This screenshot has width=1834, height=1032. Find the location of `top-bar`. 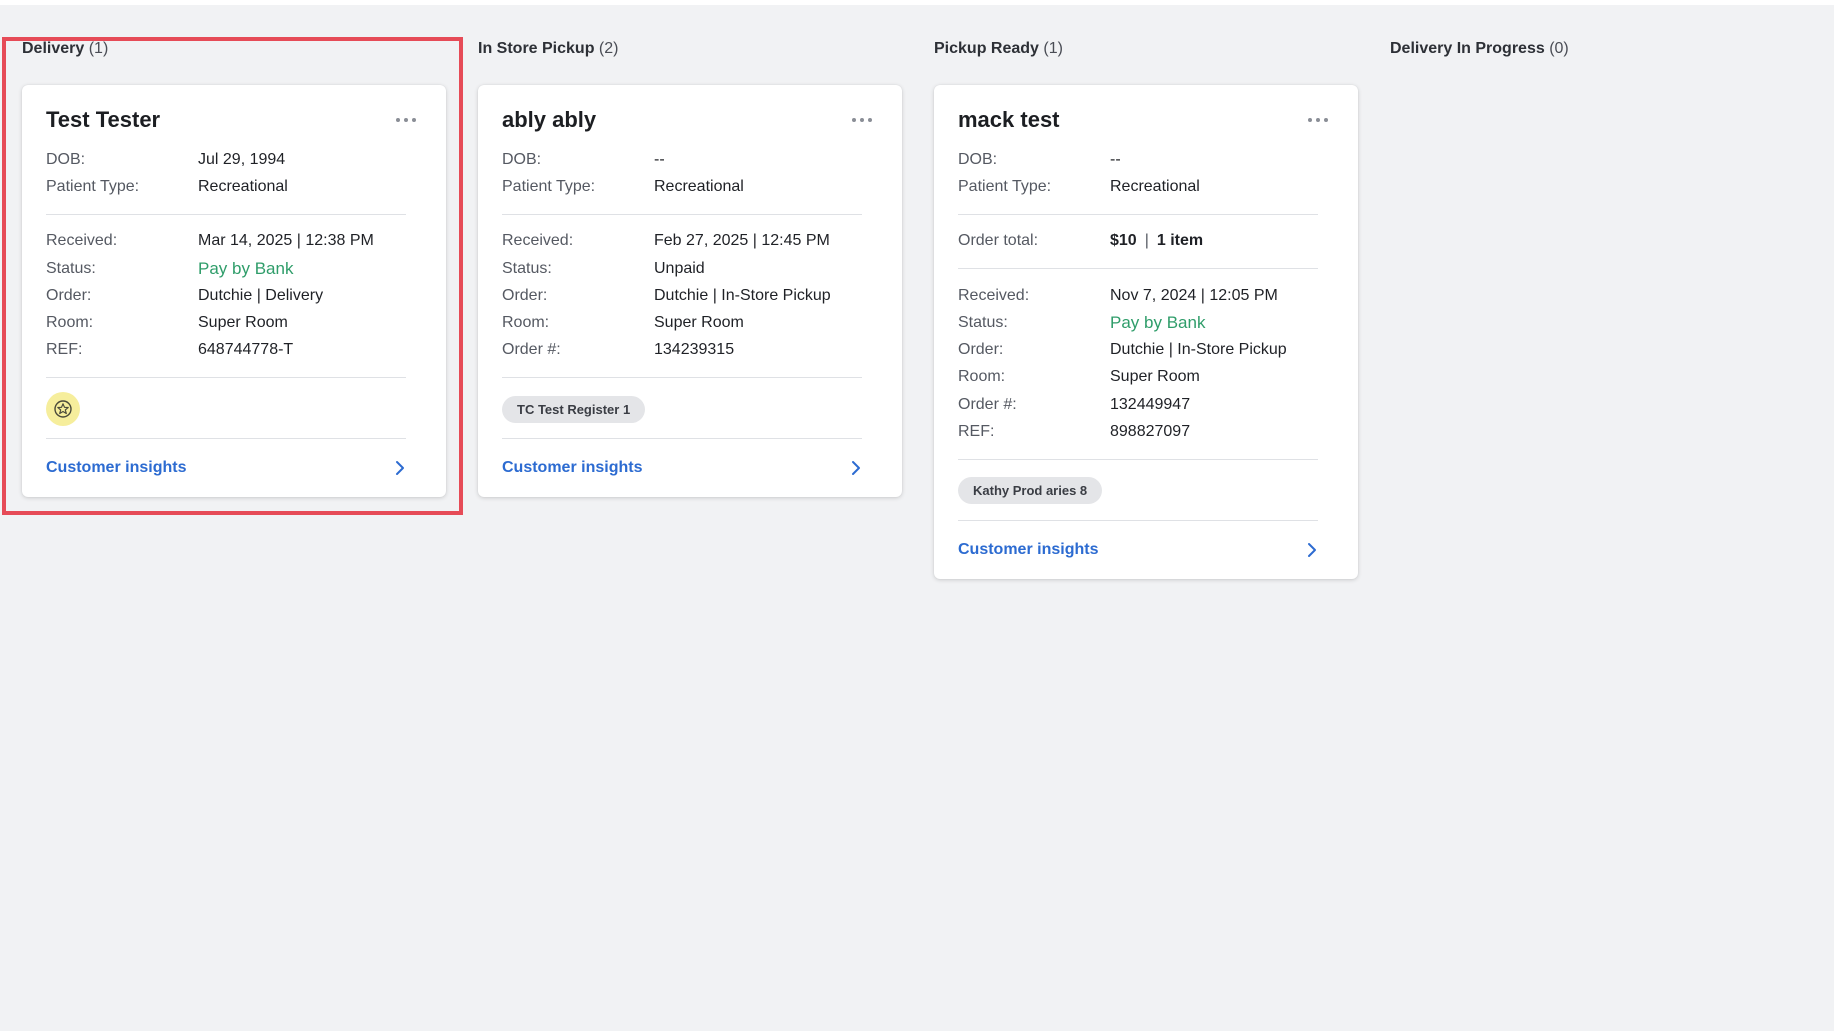

top-bar is located at coordinates (917, 2).